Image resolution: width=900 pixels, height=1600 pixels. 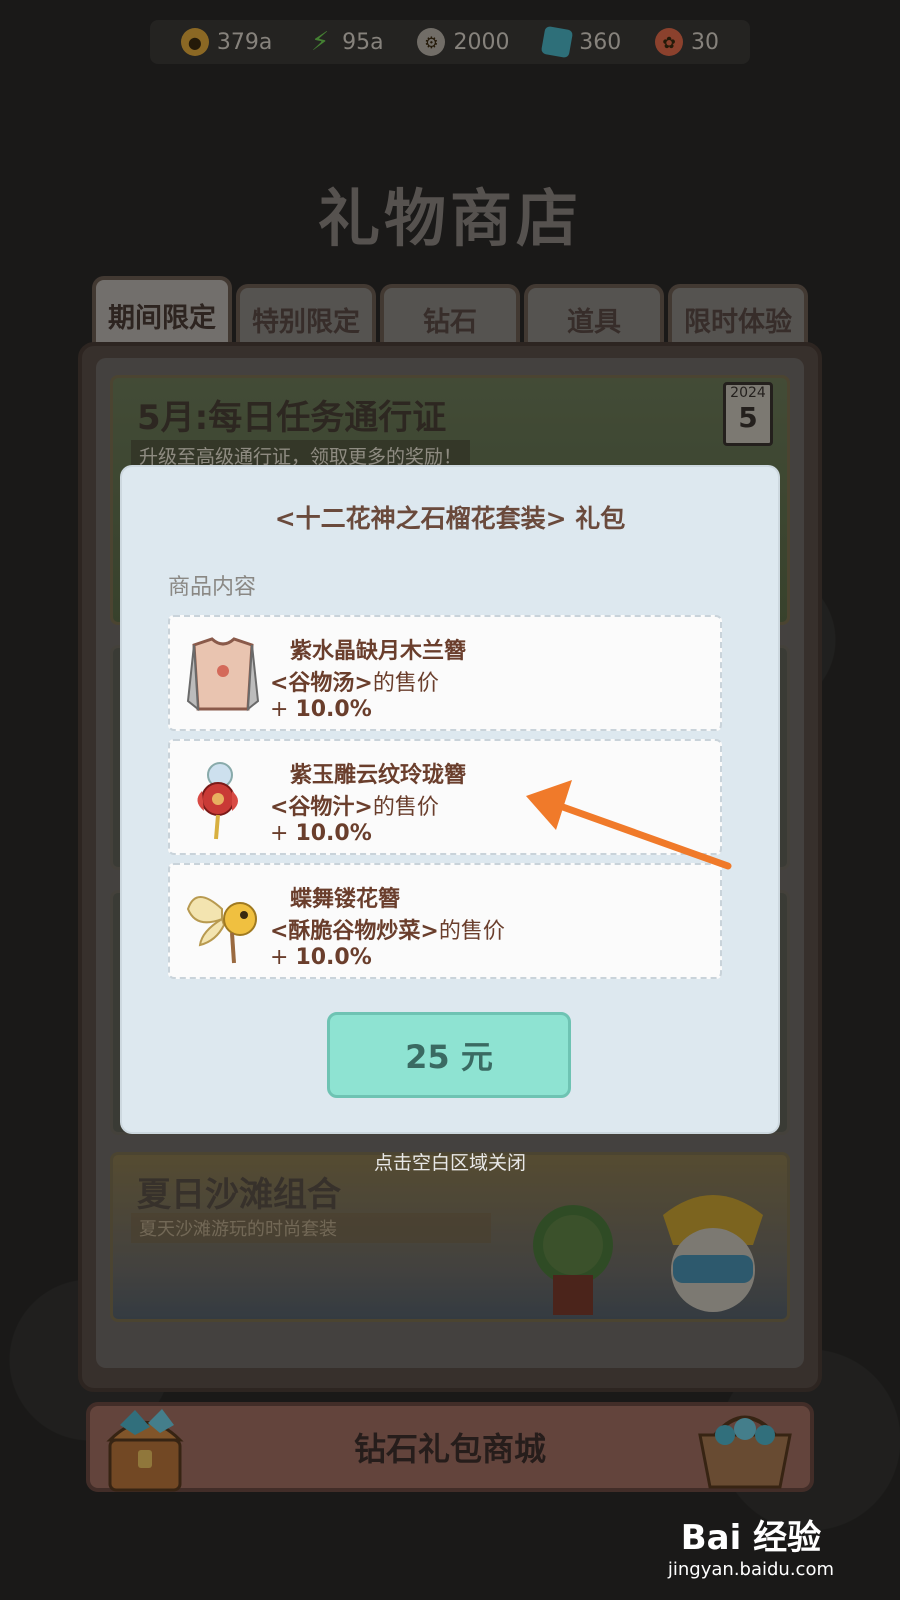 I want to click on pack-item-name: 紫水晶缺月木兰簪, so click(x=378, y=651).